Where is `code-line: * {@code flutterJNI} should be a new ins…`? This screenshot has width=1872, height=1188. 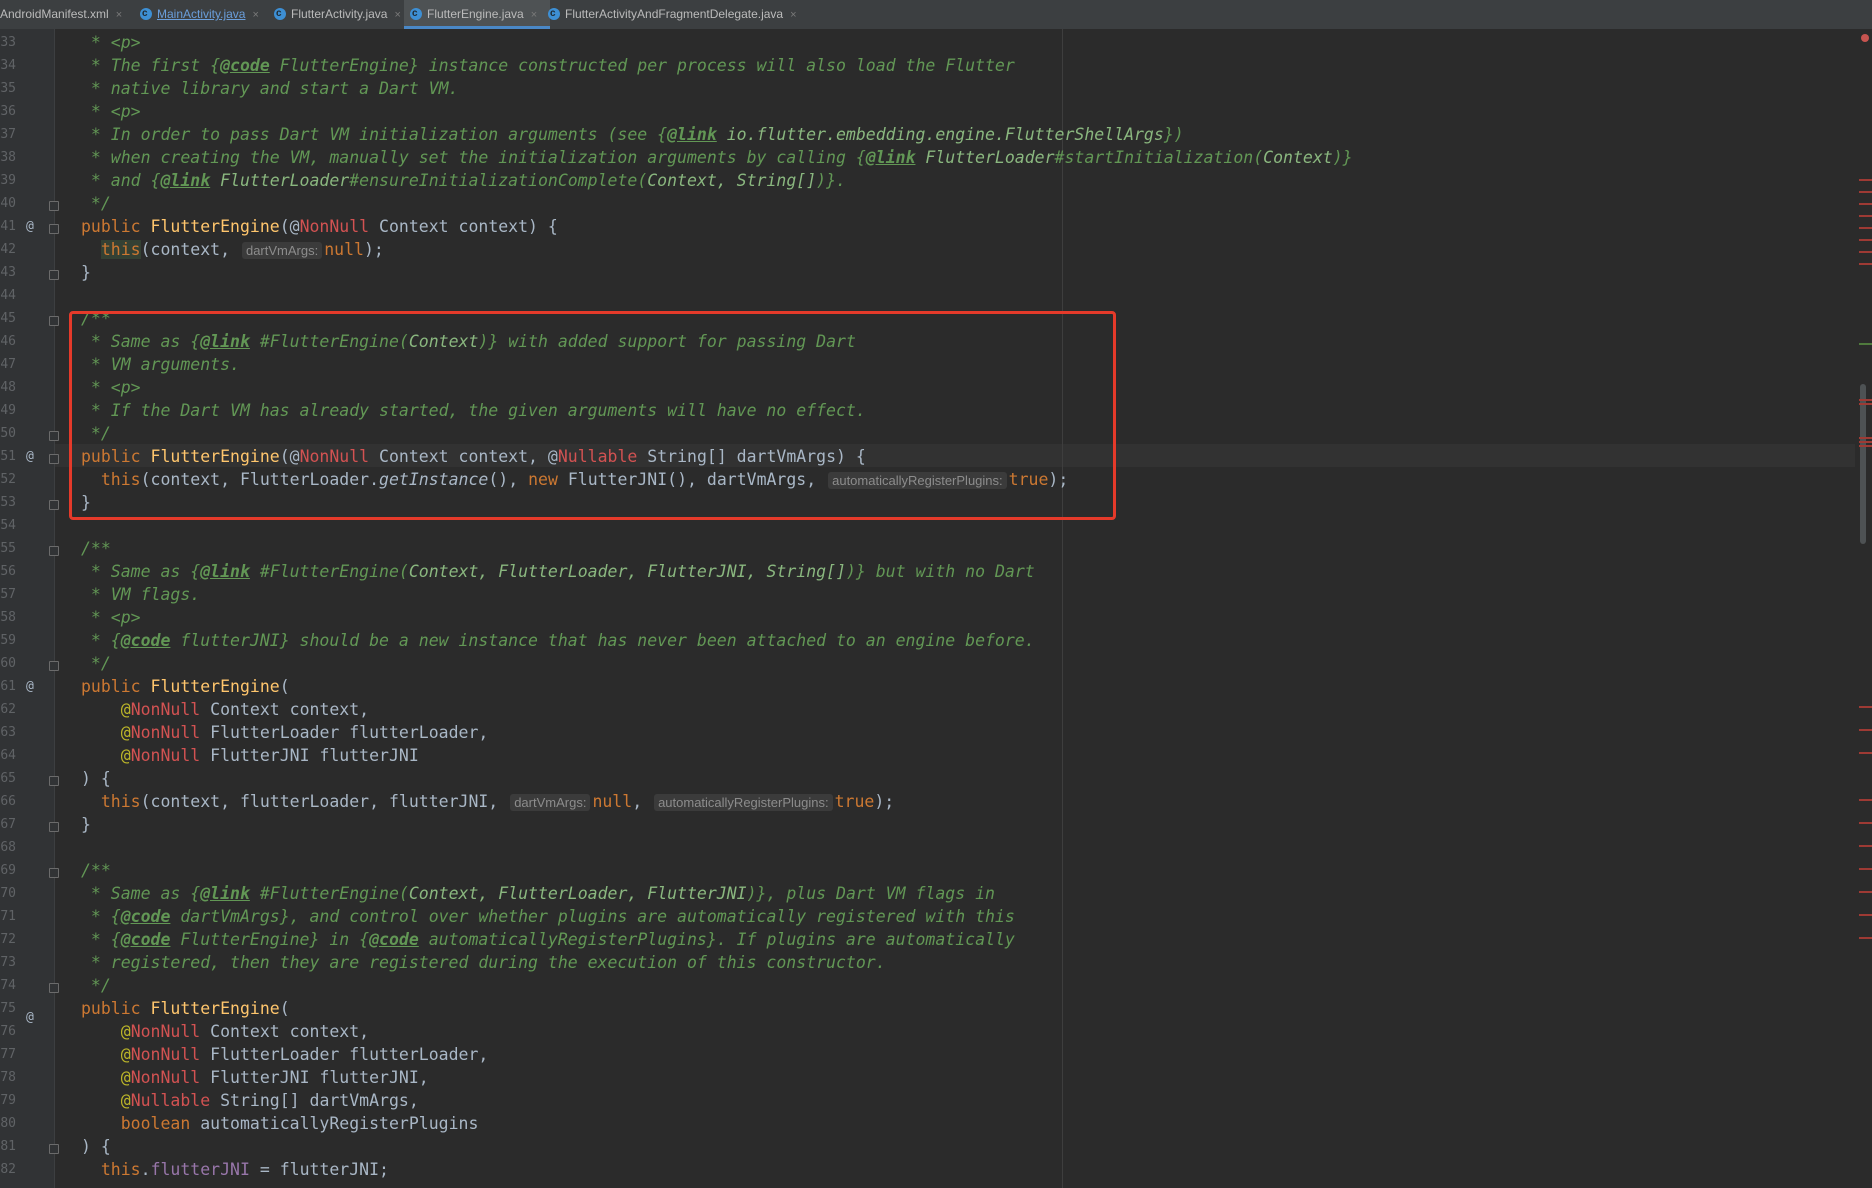 code-line: * {@code flutterJNI} should be a new ins… is located at coordinates (558, 640).